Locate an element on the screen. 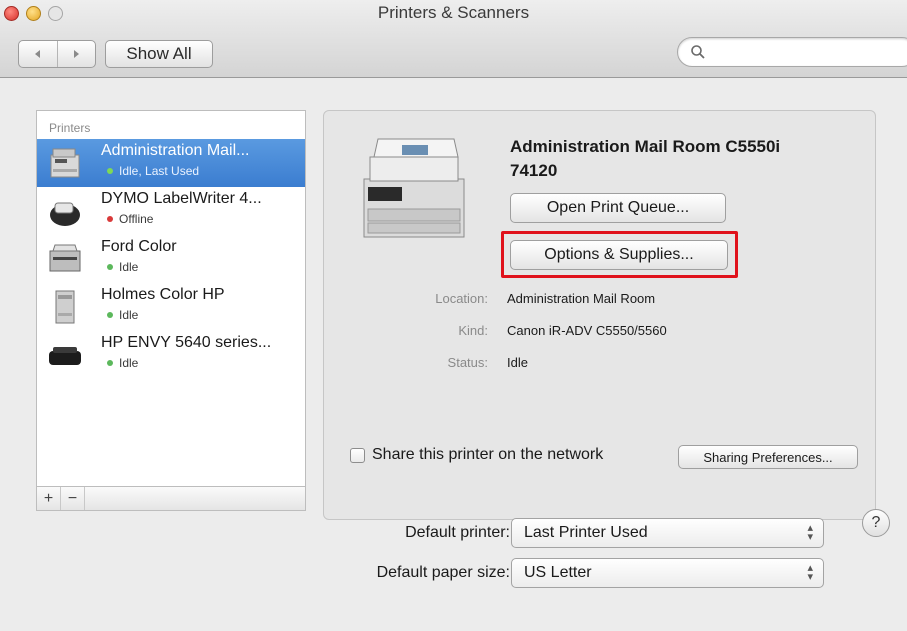 Image resolution: width=907 pixels, height=631 pixels. default-printer-label: Default printer: is located at coordinates (457, 532).